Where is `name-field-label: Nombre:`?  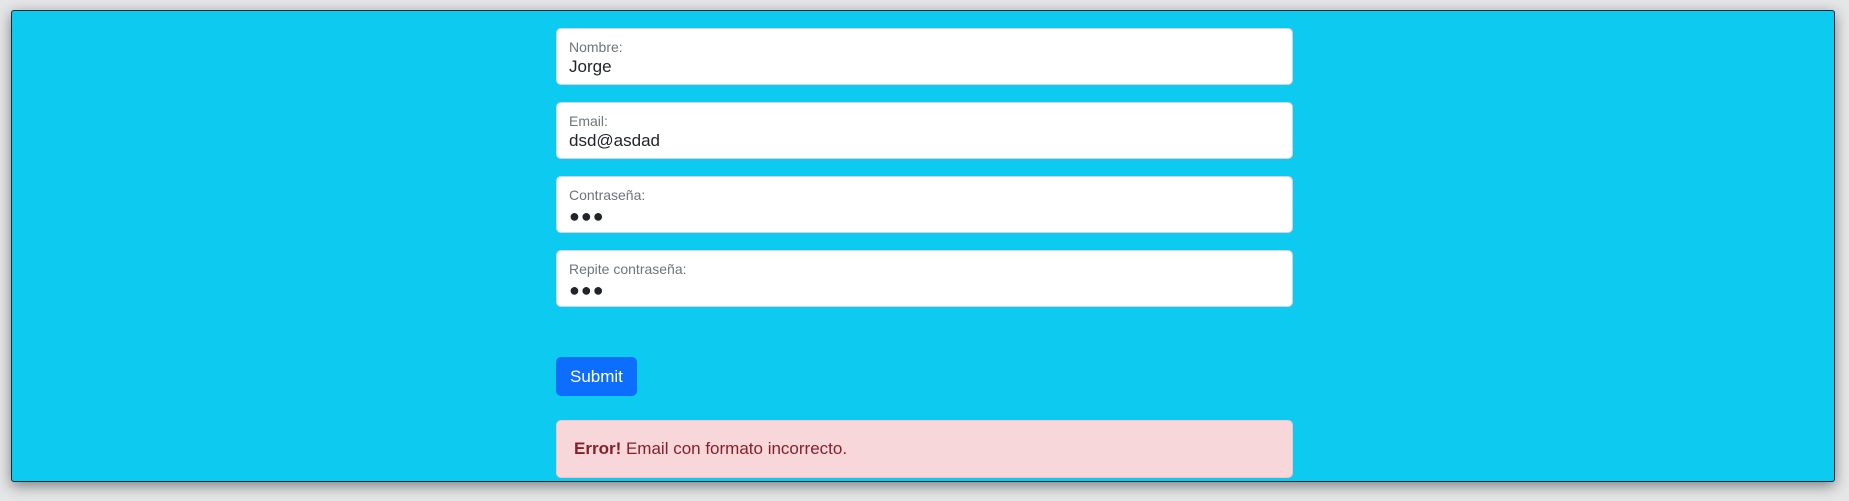 name-field-label: Nombre: is located at coordinates (596, 47).